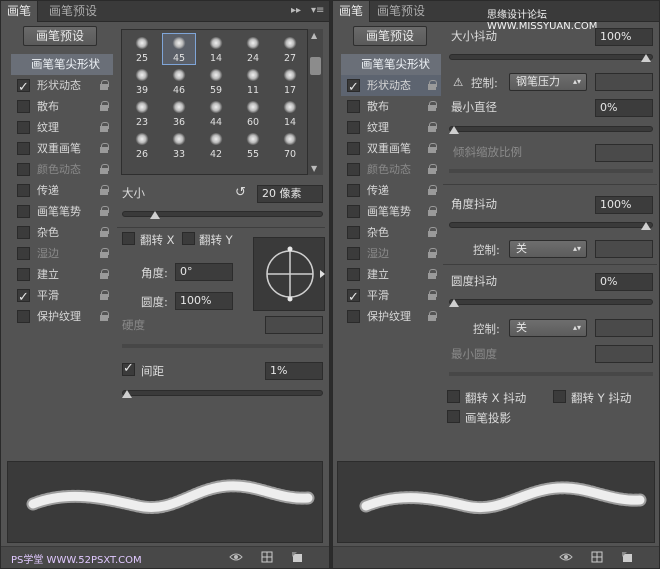  What do you see at coordinates (253, 145) in the screenshot?
I see `brush-tip: 55` at bounding box center [253, 145].